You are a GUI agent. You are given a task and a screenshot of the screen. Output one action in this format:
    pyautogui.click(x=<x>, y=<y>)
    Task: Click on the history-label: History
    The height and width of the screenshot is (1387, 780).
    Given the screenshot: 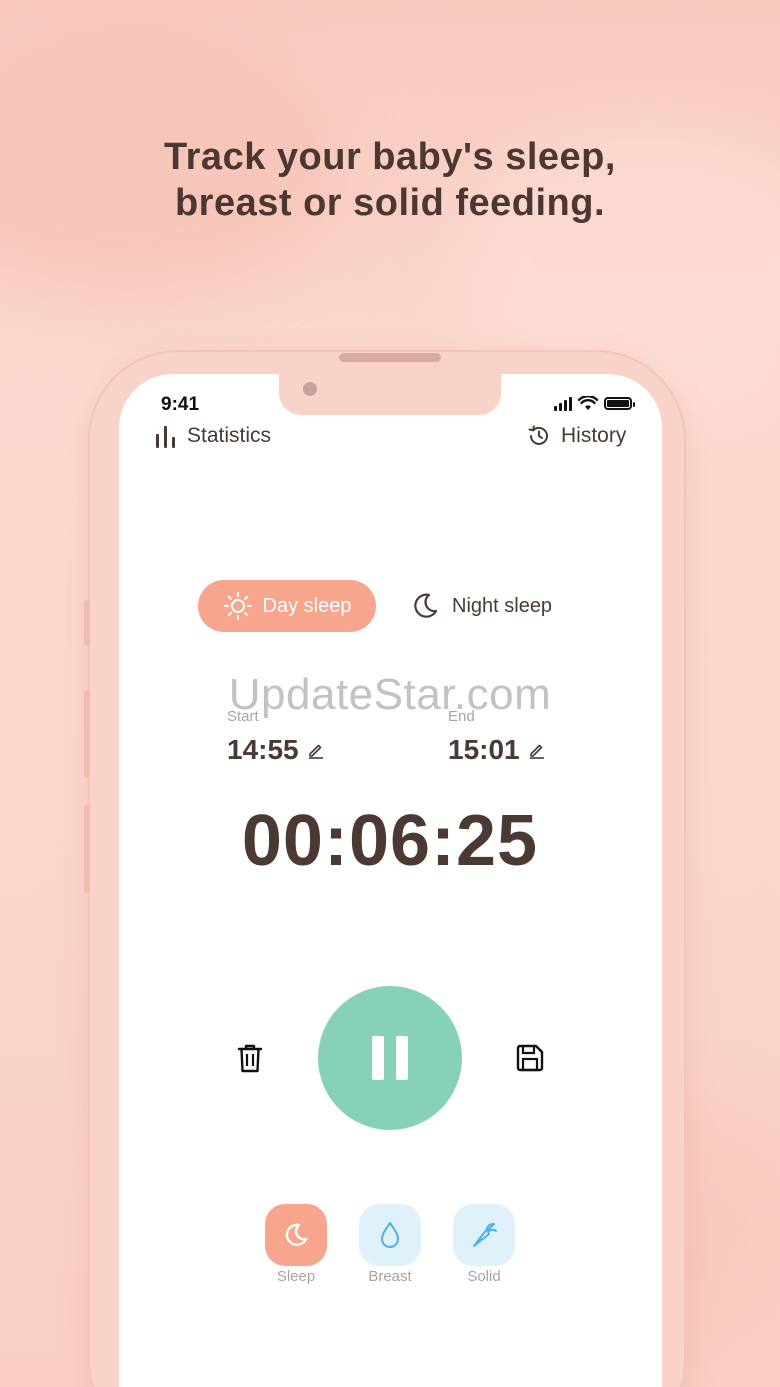 What is the action you would take?
    pyautogui.click(x=594, y=435)
    